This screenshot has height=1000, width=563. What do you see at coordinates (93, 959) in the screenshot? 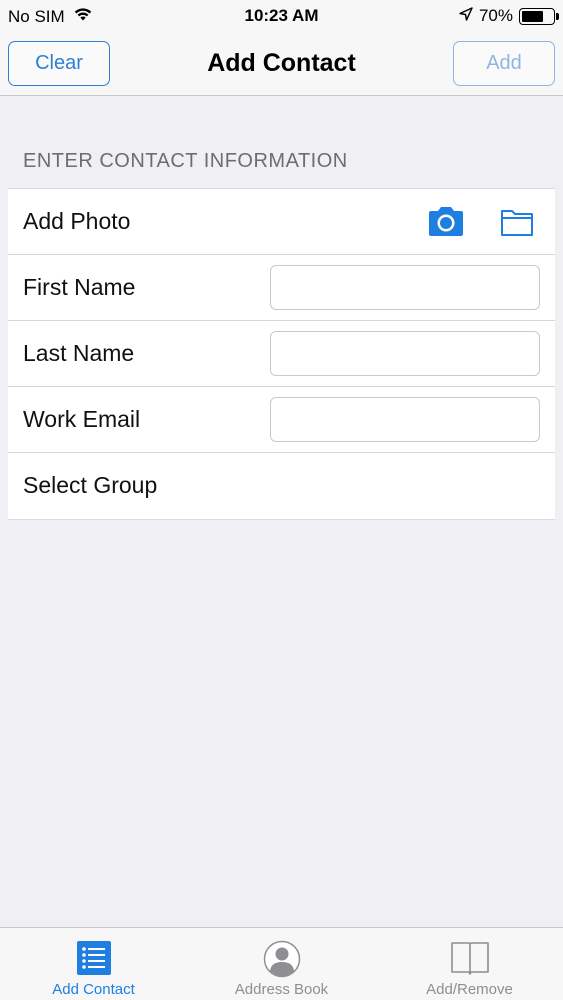
I see `list-icon` at bounding box center [93, 959].